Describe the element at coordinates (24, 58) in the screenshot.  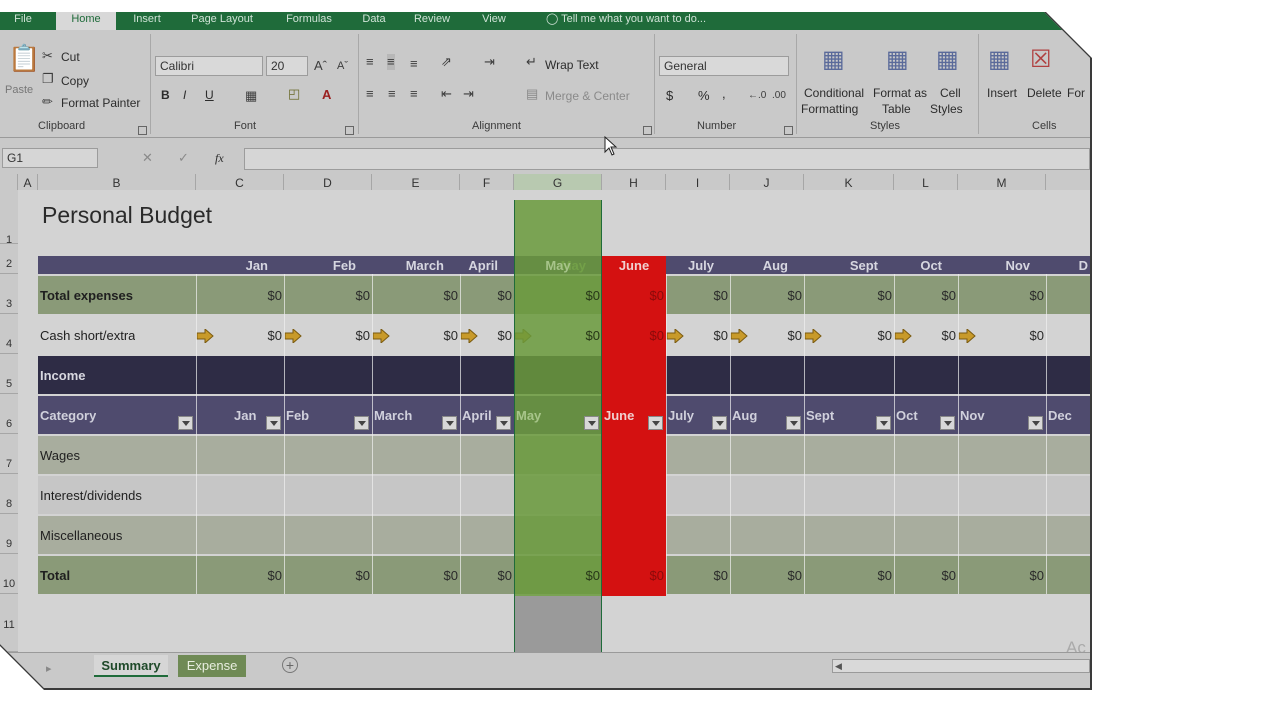
I see `paste-icon: 📋` at that location.